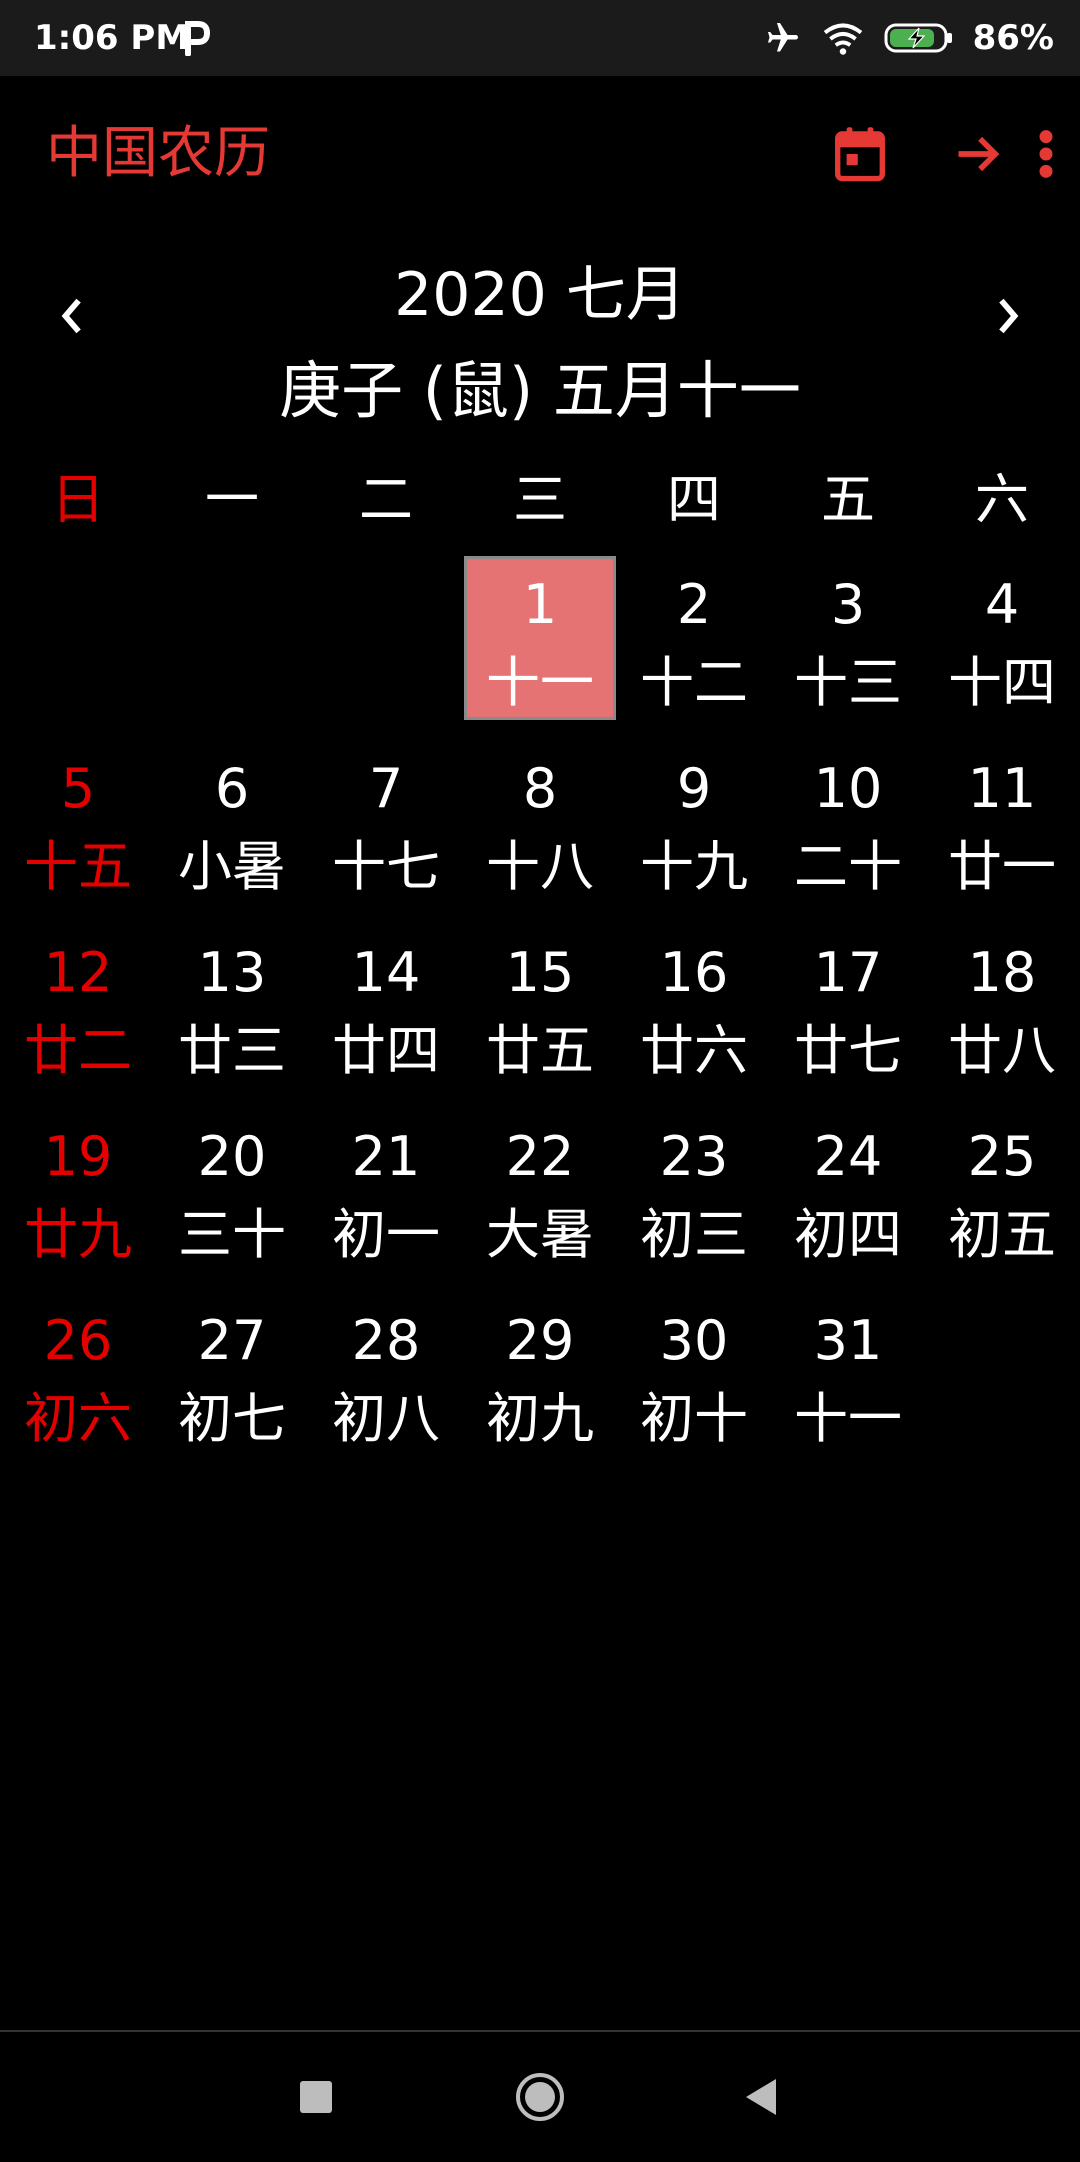  What do you see at coordinates (386, 1418) in the screenshot?
I see `lunar-day-label: 初八` at bounding box center [386, 1418].